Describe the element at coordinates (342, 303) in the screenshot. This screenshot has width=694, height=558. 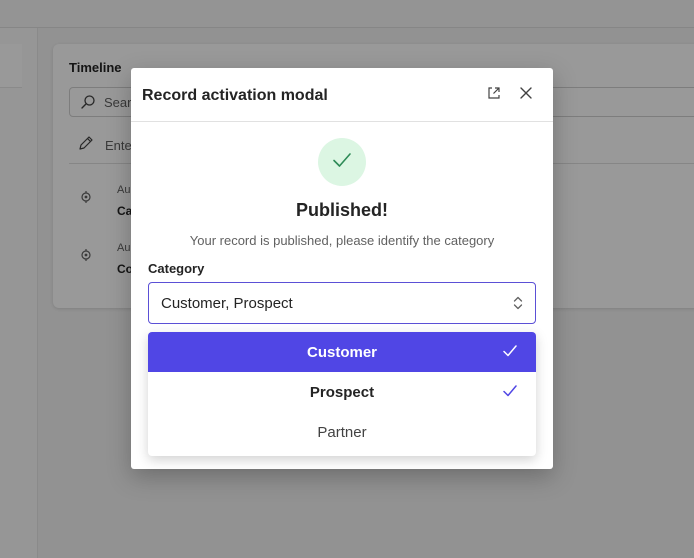
I see `category-select: Customer, Prospect` at that location.